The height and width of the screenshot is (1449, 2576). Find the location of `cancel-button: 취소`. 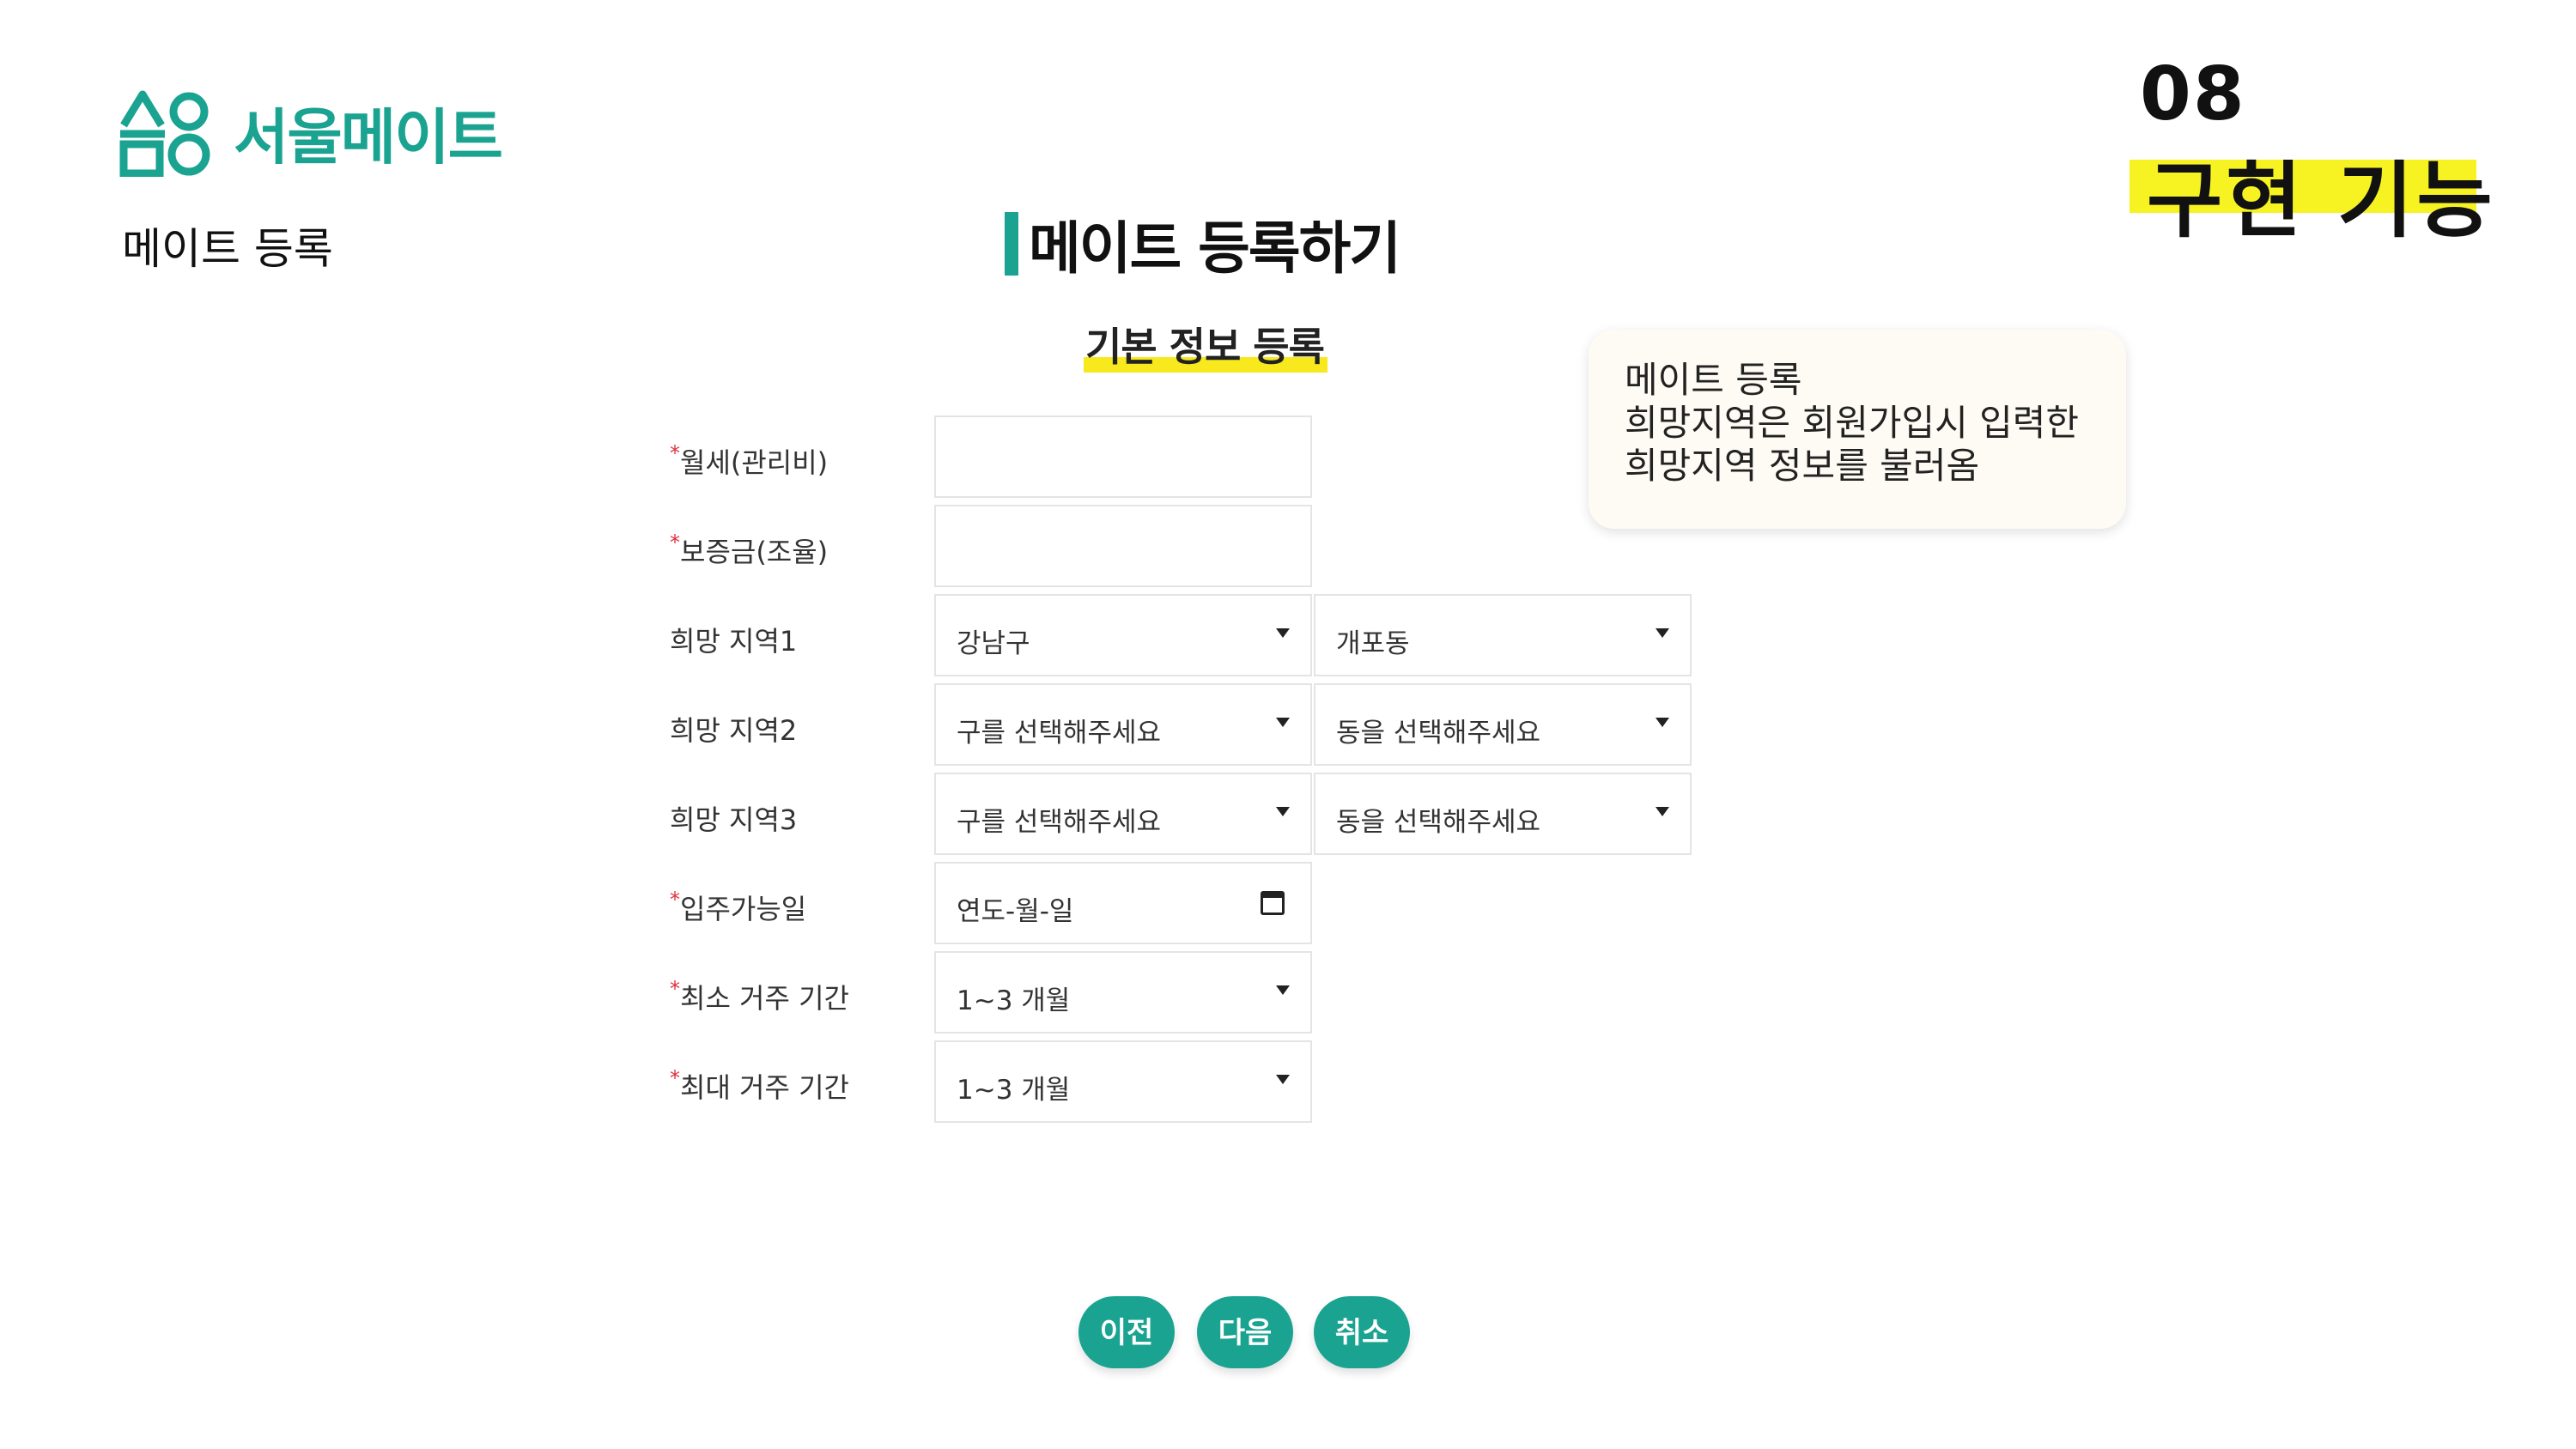

cancel-button: 취소 is located at coordinates (1362, 1332).